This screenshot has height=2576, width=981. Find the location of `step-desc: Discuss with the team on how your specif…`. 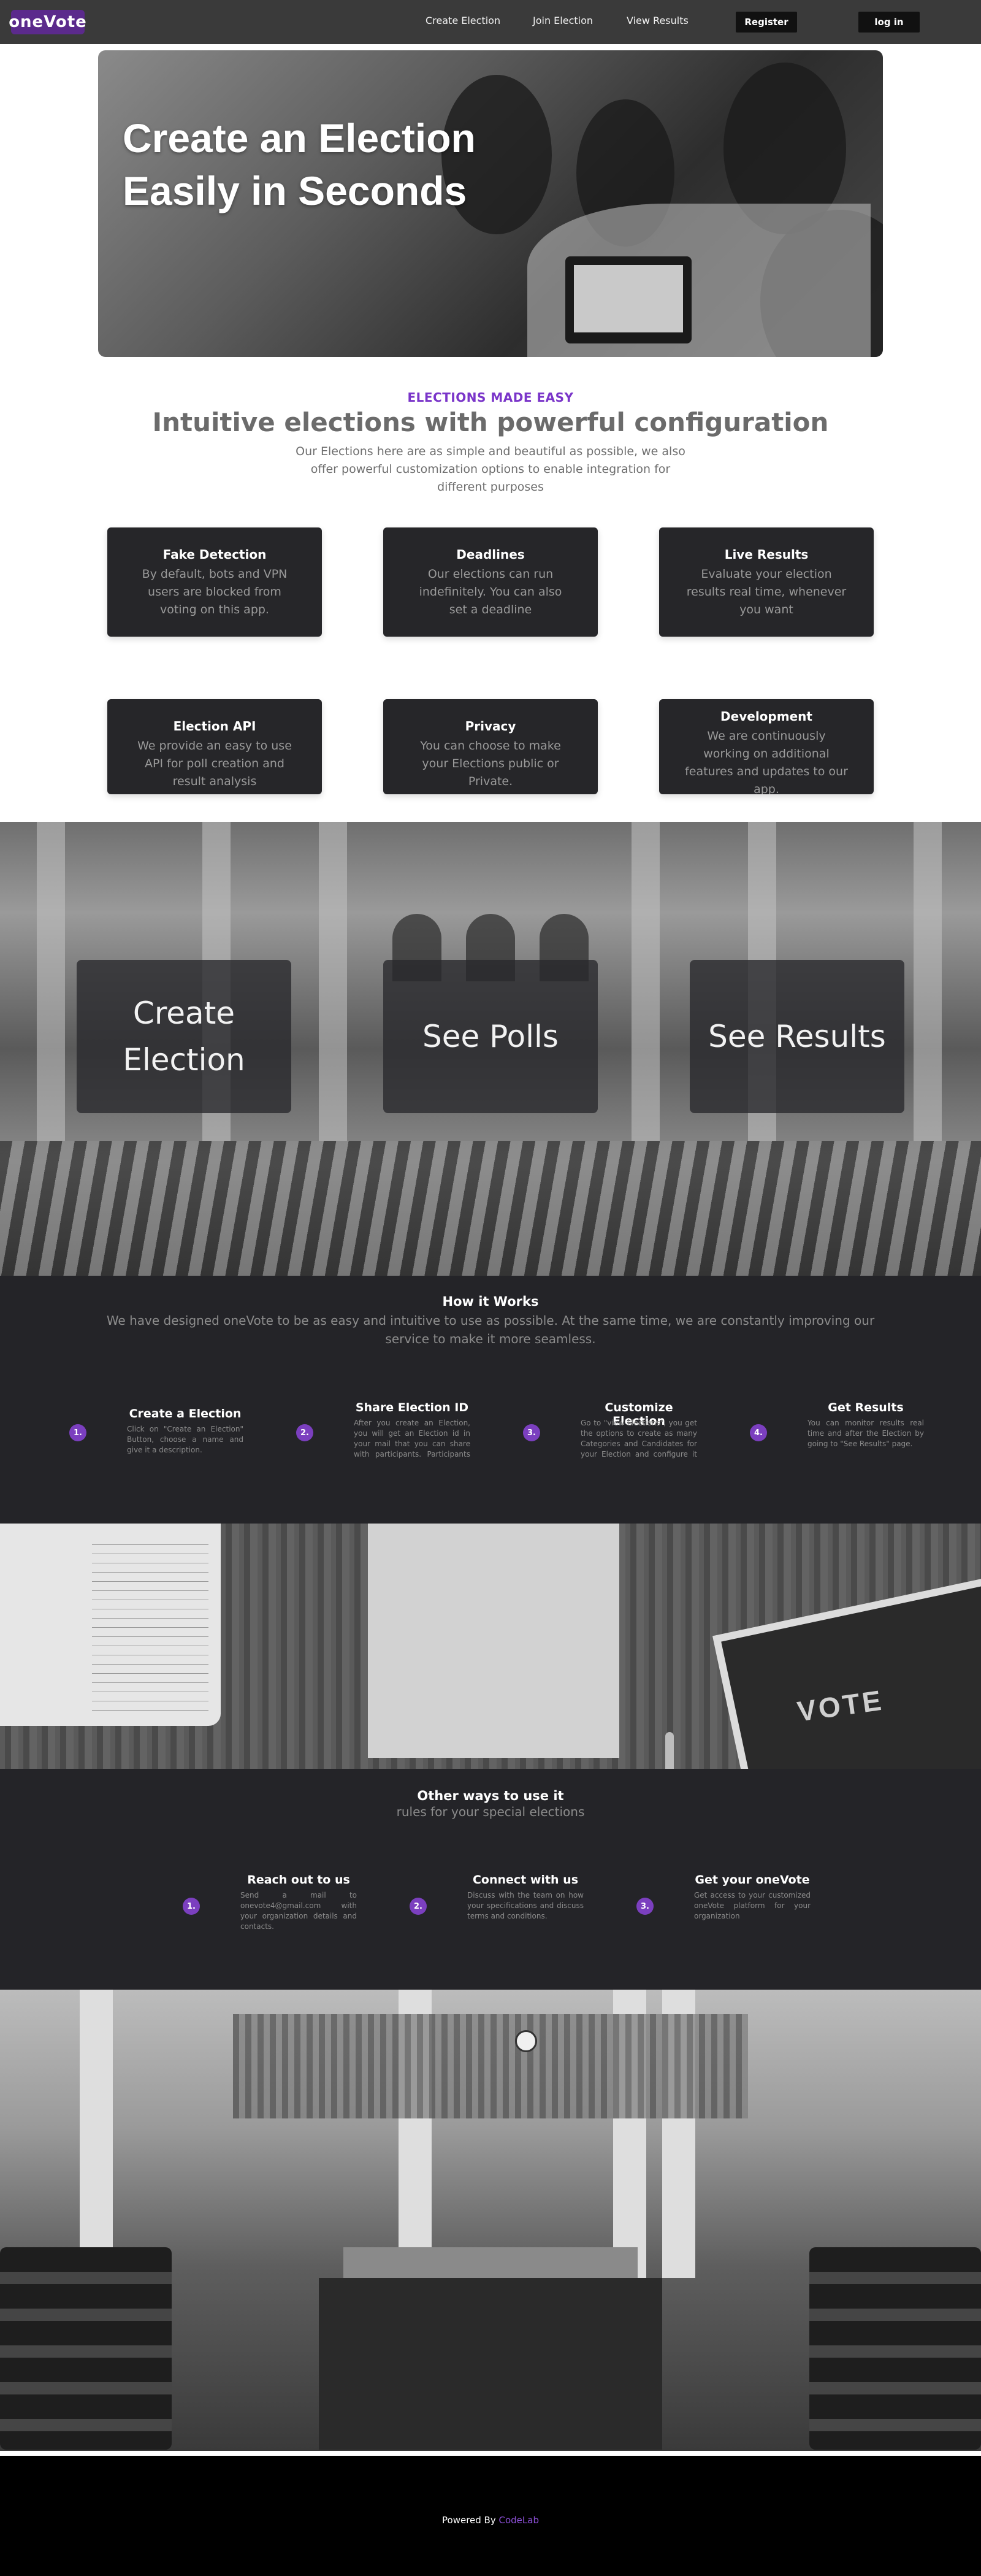

step-desc: Discuss with the team on how your specif… is located at coordinates (525, 1905).